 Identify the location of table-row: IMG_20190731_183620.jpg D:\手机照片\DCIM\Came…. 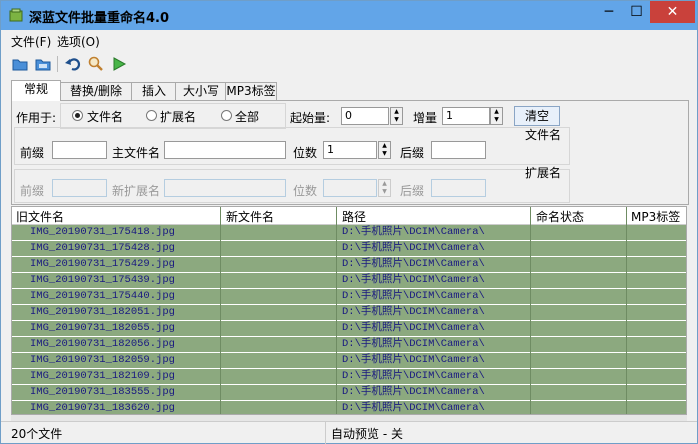
(349, 407).